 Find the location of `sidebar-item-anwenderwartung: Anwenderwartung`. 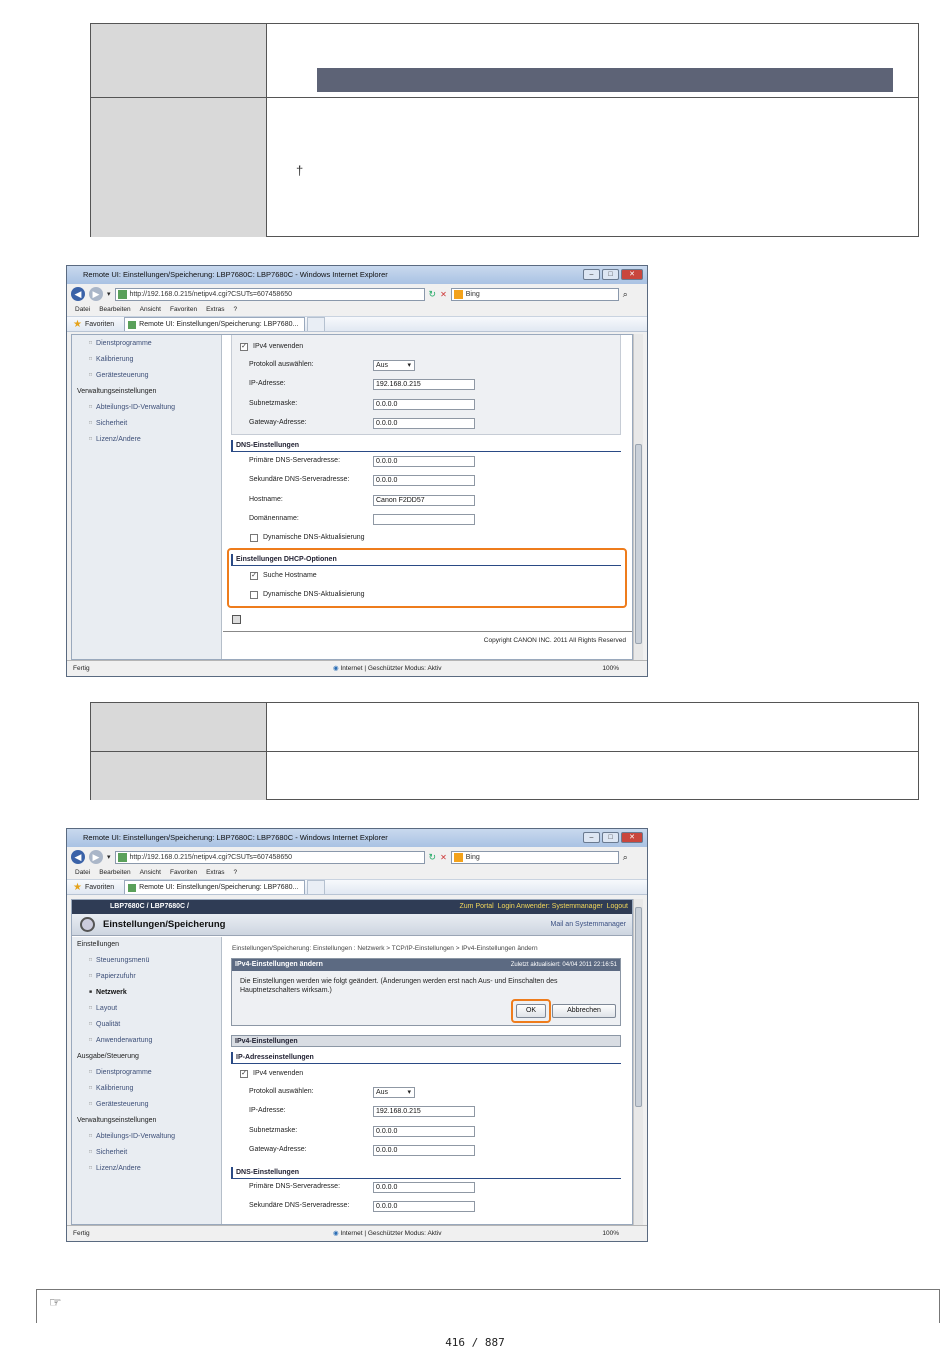

sidebar-item-anwenderwartung: Anwenderwartung is located at coordinates (120, 1040).